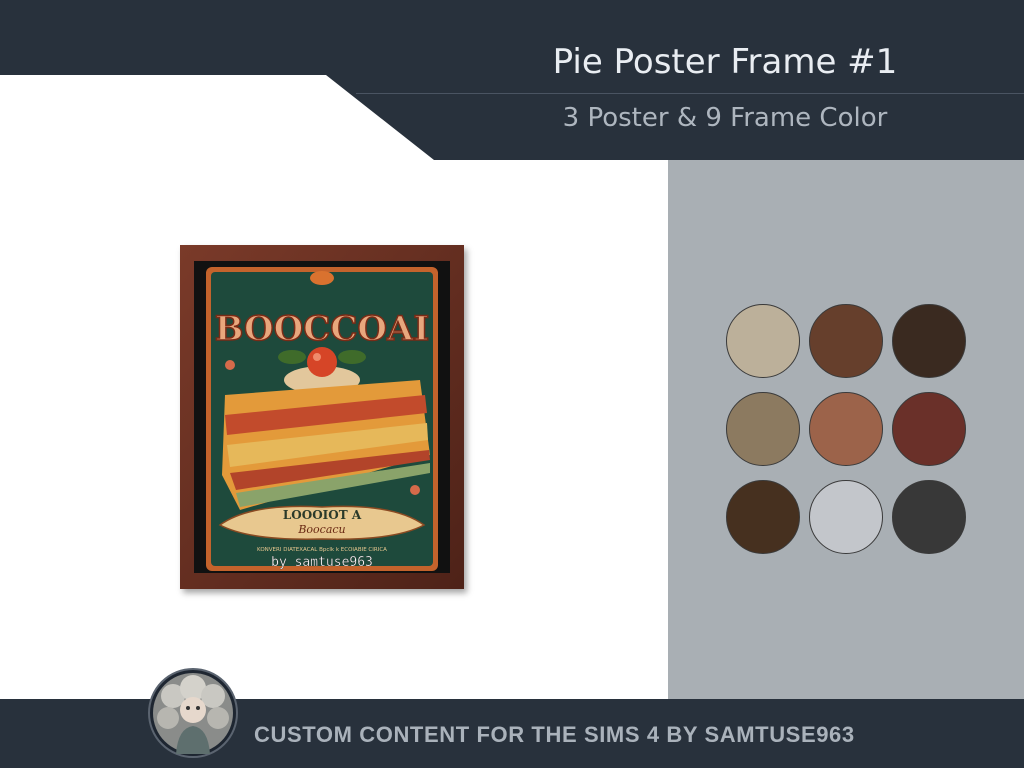 The width and height of the screenshot is (1024, 768). I want to click on flower-right, so click(415, 490).